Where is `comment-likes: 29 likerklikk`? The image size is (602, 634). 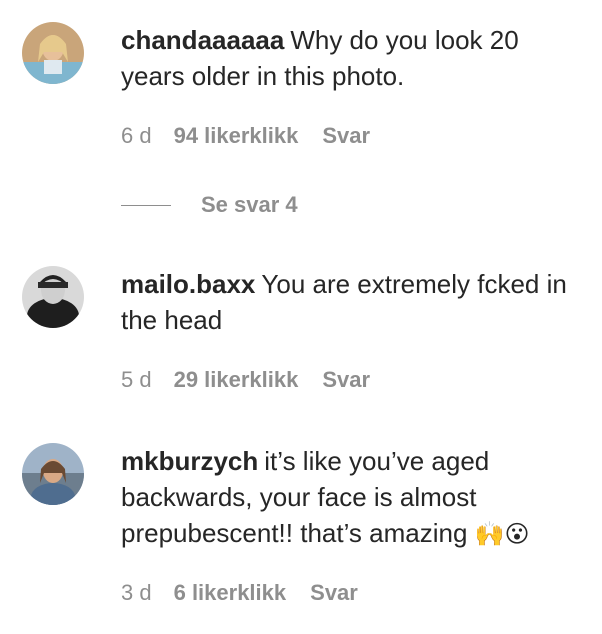
comment-likes: 29 likerklikk is located at coordinates (236, 380).